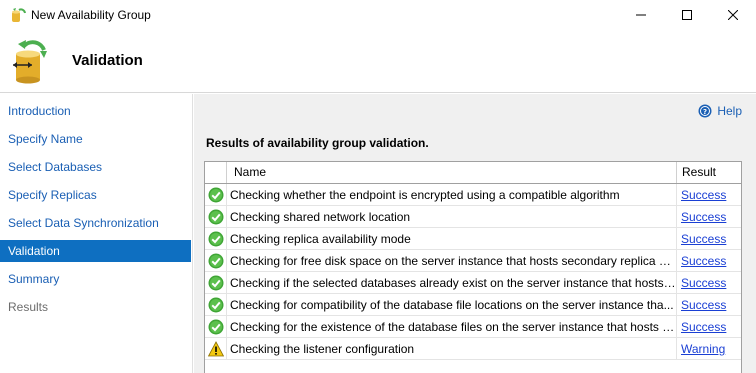 The height and width of the screenshot is (373, 756). What do you see at coordinates (709, 349) in the screenshot?
I see `result-link: Warning` at bounding box center [709, 349].